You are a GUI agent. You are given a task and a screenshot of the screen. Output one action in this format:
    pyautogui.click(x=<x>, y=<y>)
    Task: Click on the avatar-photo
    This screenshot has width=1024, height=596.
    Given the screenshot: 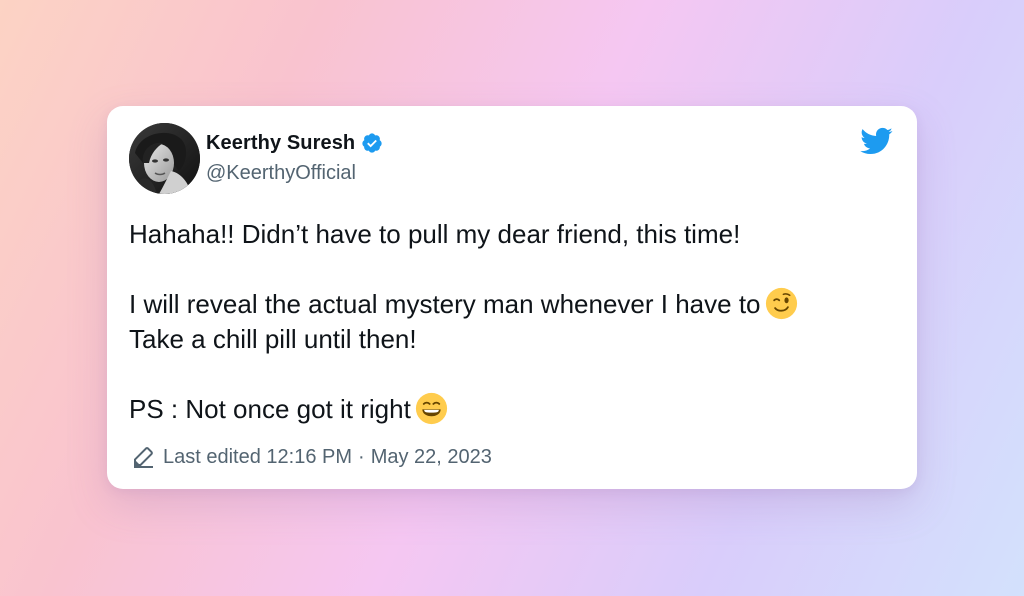 What is the action you would take?
    pyautogui.click(x=164, y=158)
    